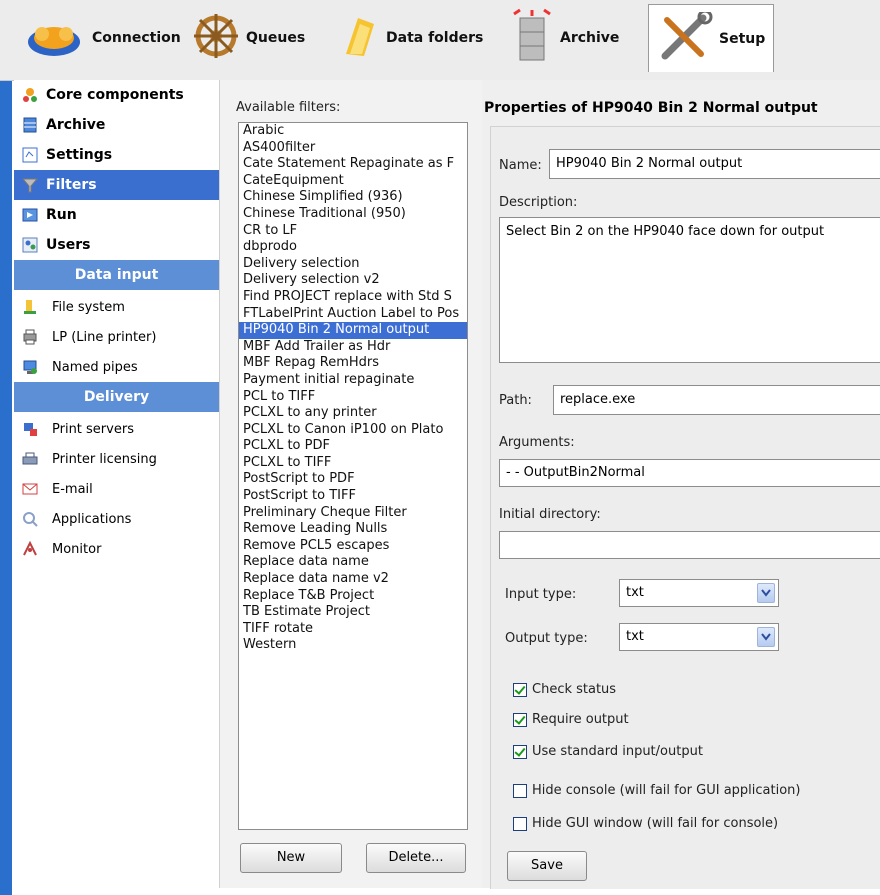 The image size is (880, 895). Describe the element at coordinates (699, 637) in the screenshot. I see `output-type-select: txt` at that location.